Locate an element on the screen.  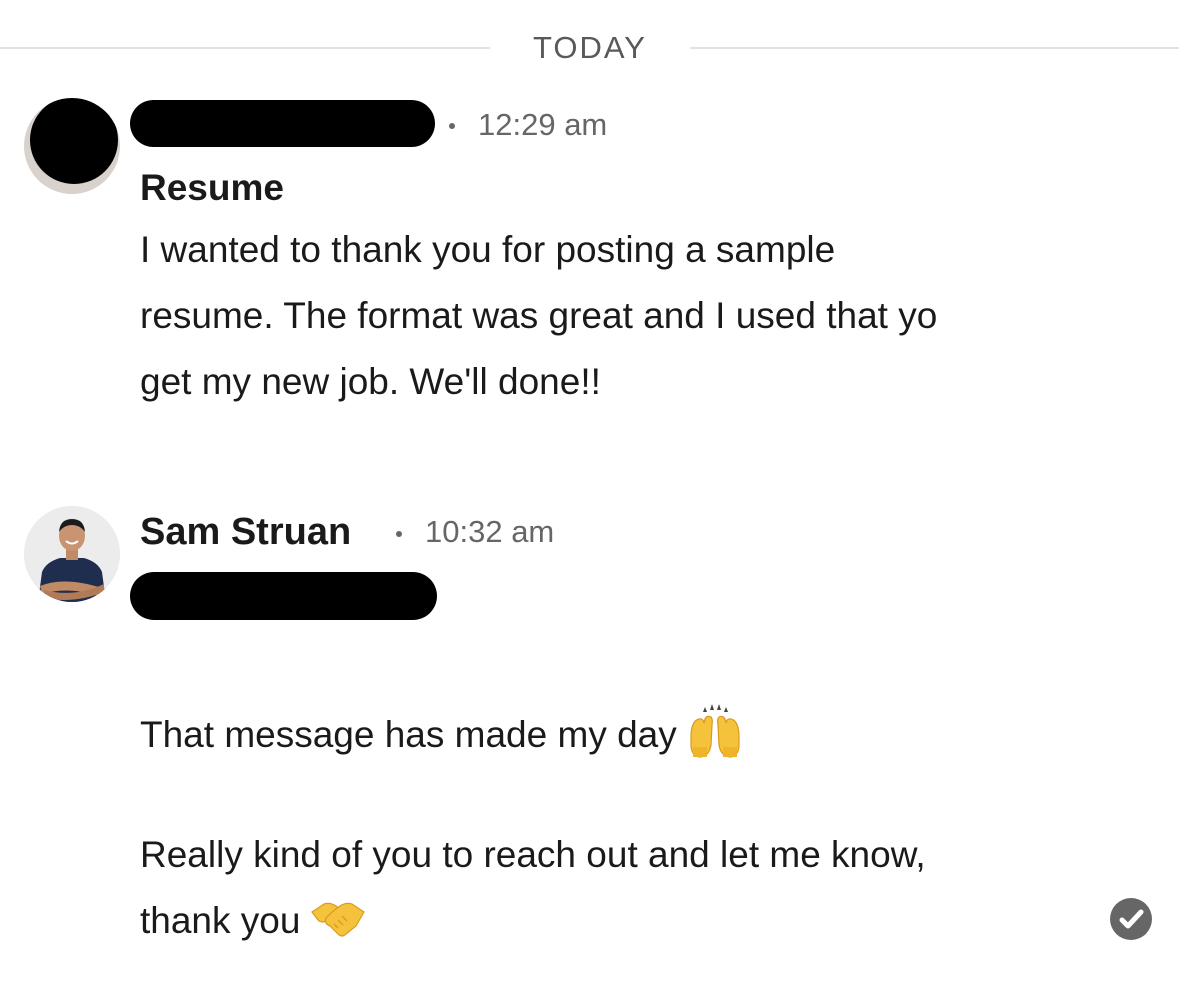
message-timestamp: 12:29 am is located at coordinates (543, 124).